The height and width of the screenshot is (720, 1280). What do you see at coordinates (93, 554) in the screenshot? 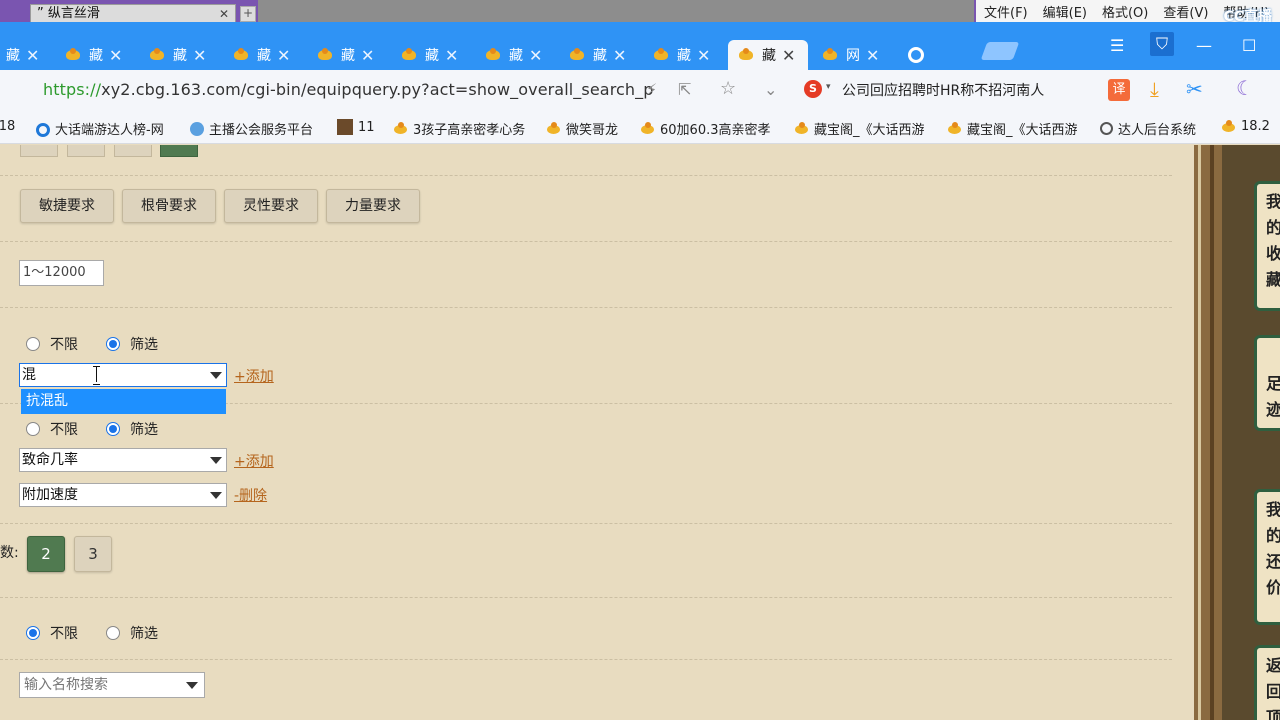
I see `count-option-button: 3` at bounding box center [93, 554].